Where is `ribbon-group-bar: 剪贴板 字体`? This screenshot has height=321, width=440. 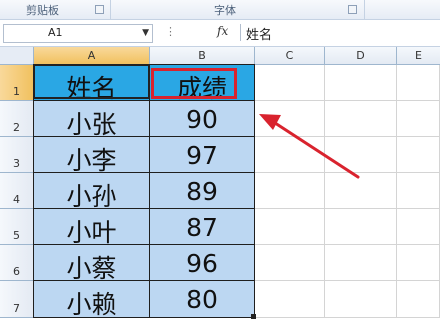
ribbon-group-bar: 剪贴板 字体 is located at coordinates (220, 10).